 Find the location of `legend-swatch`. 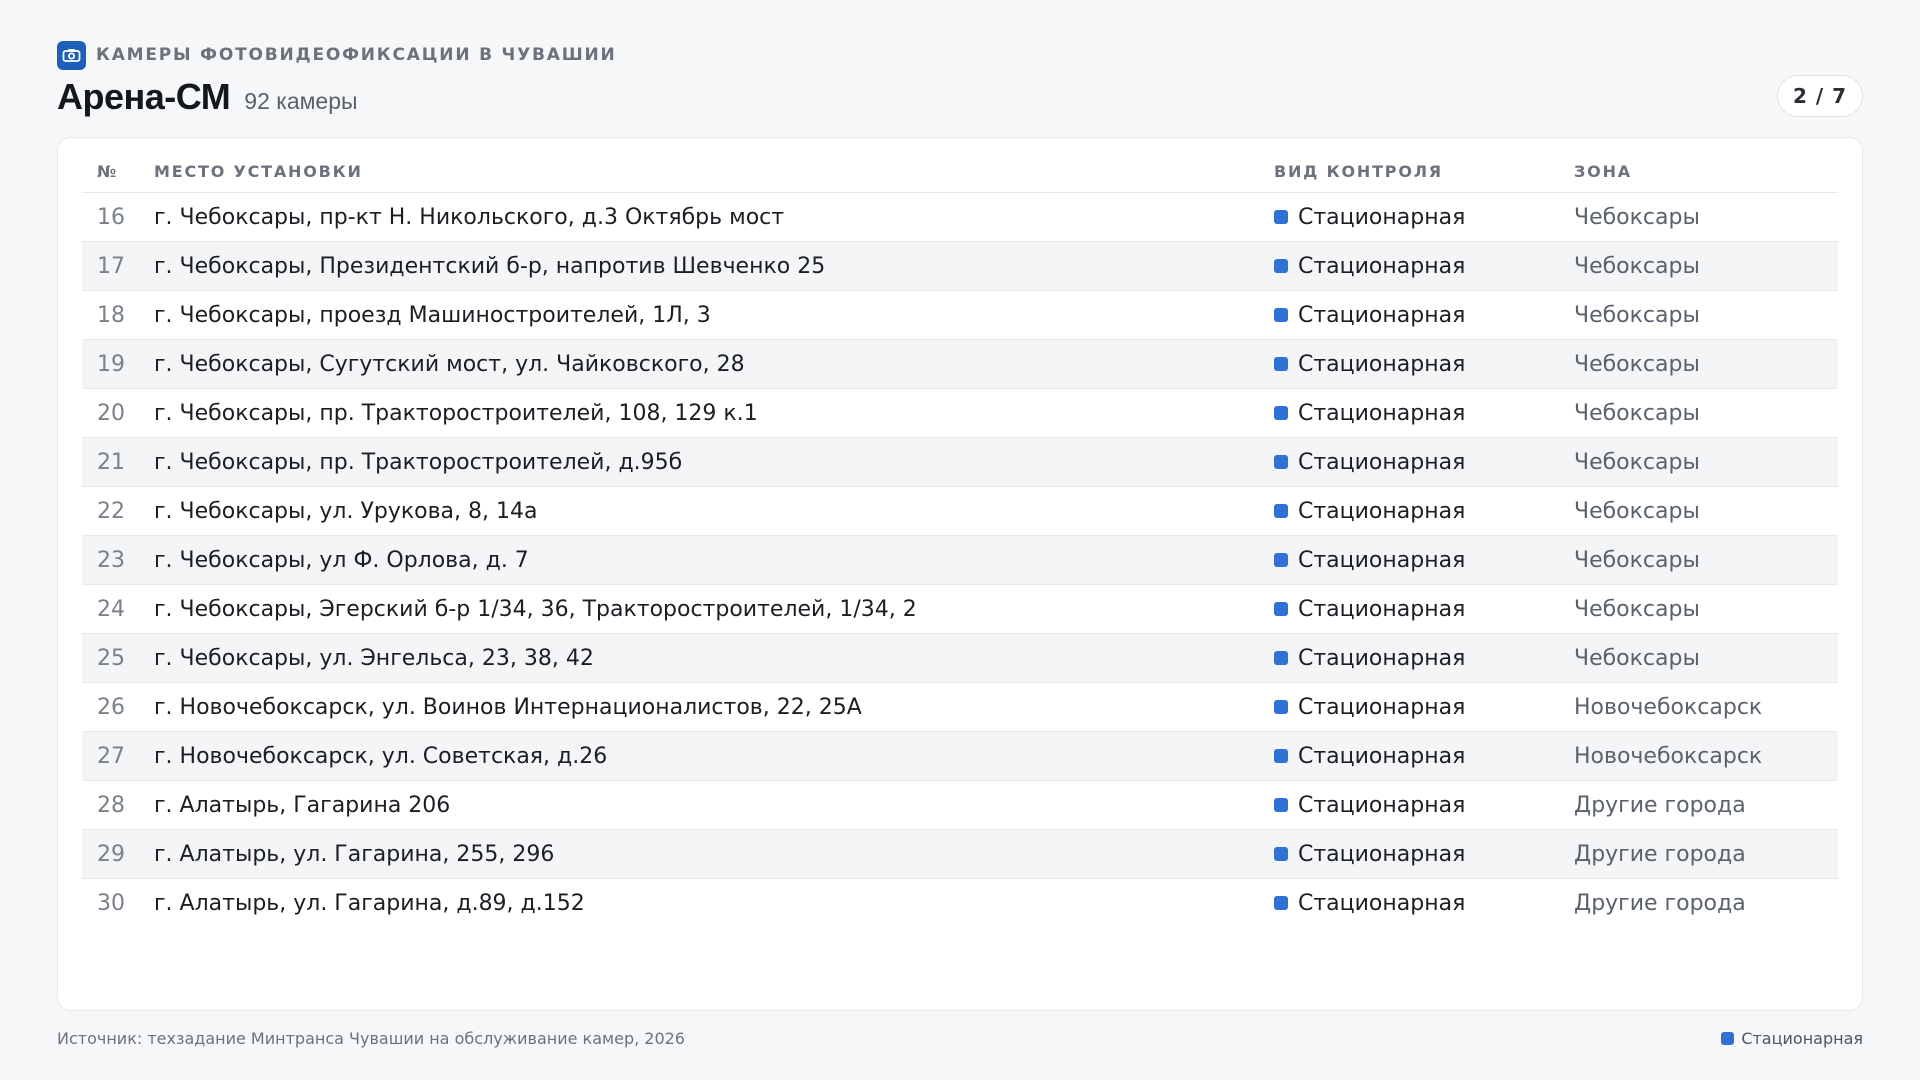

legend-swatch is located at coordinates (1728, 1038).